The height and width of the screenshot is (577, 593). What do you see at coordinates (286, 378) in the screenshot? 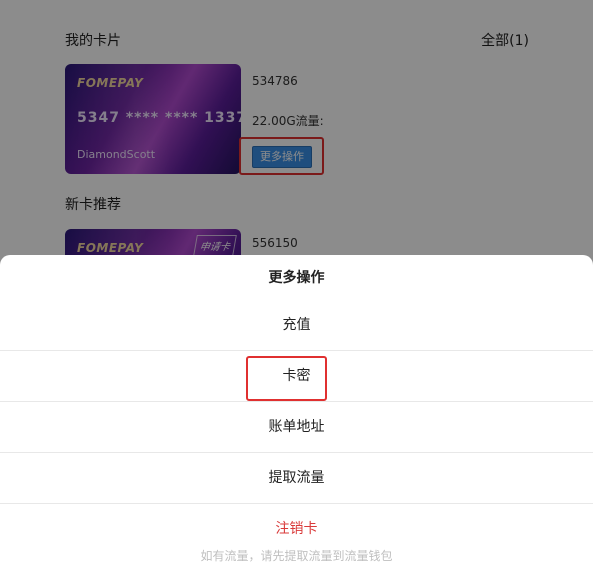
I see `highlight-box-card-secret` at bounding box center [286, 378].